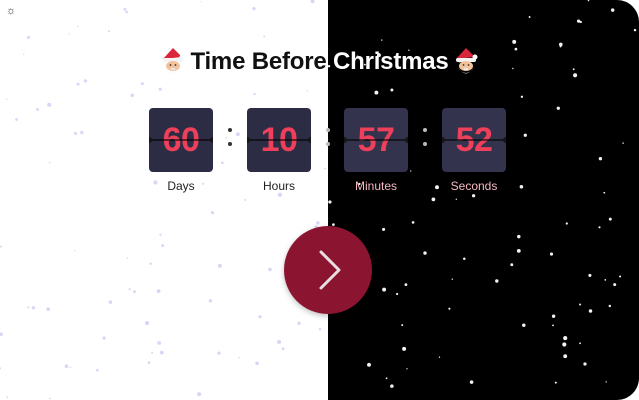 The height and width of the screenshot is (400, 639). Describe the element at coordinates (181, 186) in the screenshot. I see `days-label: Days` at that location.